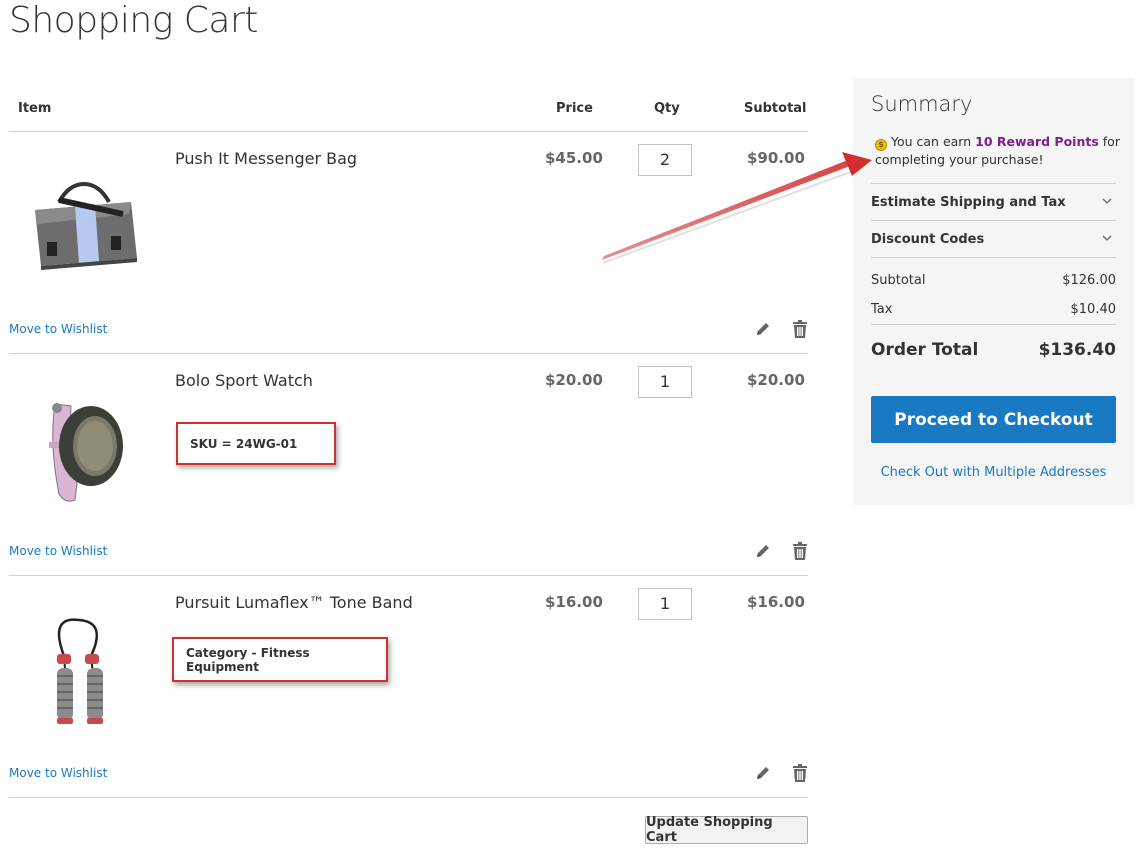 This screenshot has width=1137, height=849. Describe the element at coordinates (882, 309) in the screenshot. I see `tax-label: Tax` at that location.